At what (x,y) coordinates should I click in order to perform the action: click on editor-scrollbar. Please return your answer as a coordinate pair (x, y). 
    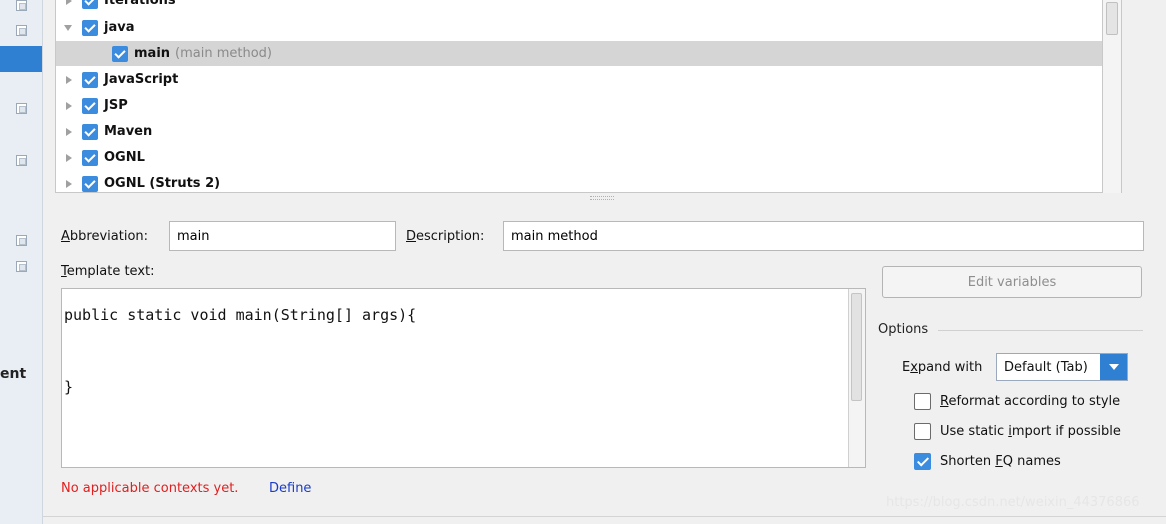
    Looking at the image, I should click on (856, 378).